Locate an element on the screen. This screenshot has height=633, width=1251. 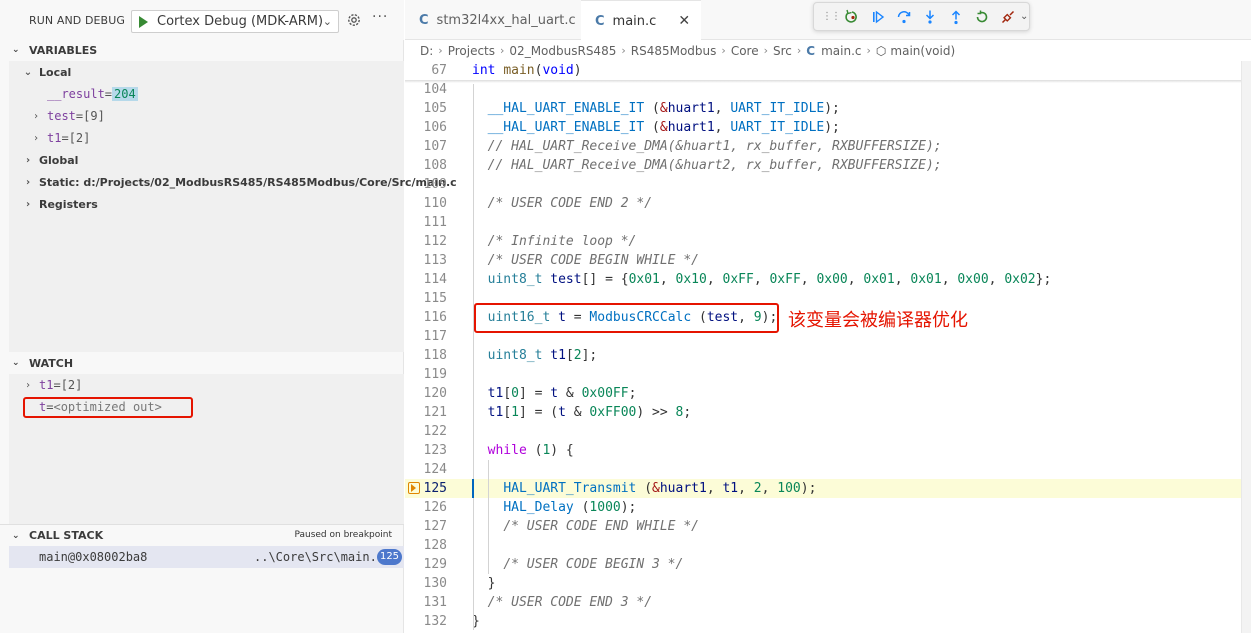
line-number: 118 is located at coordinates (426, 355).